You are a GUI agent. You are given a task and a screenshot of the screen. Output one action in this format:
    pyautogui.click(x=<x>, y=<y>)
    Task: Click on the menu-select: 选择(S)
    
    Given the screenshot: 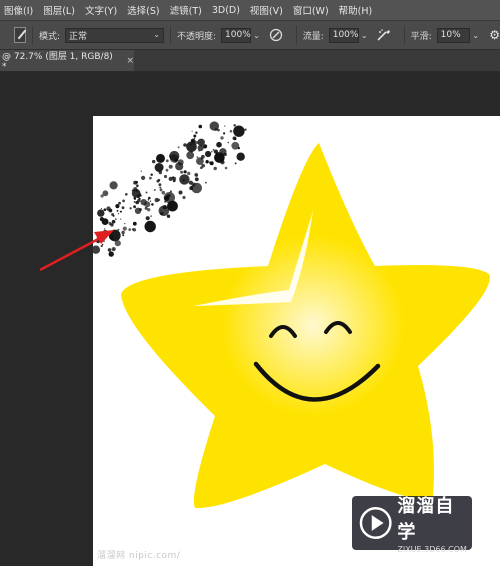 What is the action you would take?
    pyautogui.click(x=143, y=10)
    